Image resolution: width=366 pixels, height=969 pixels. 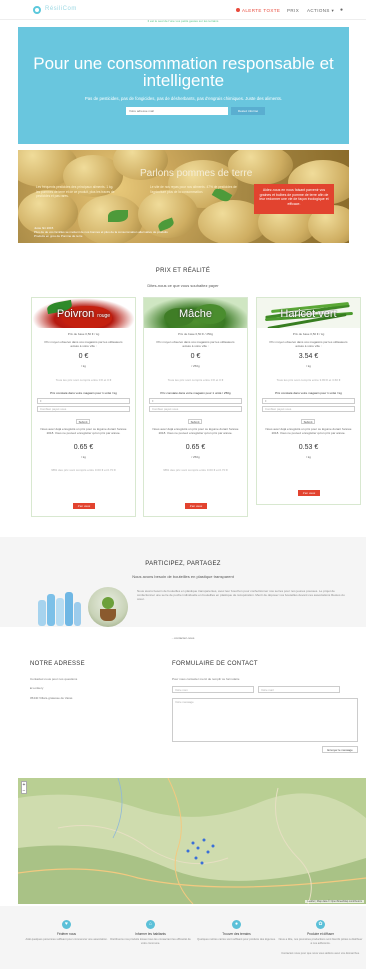 What do you see at coordinates (238, 10) in the screenshot?
I see `alert-dot-icon` at bounding box center [238, 10].